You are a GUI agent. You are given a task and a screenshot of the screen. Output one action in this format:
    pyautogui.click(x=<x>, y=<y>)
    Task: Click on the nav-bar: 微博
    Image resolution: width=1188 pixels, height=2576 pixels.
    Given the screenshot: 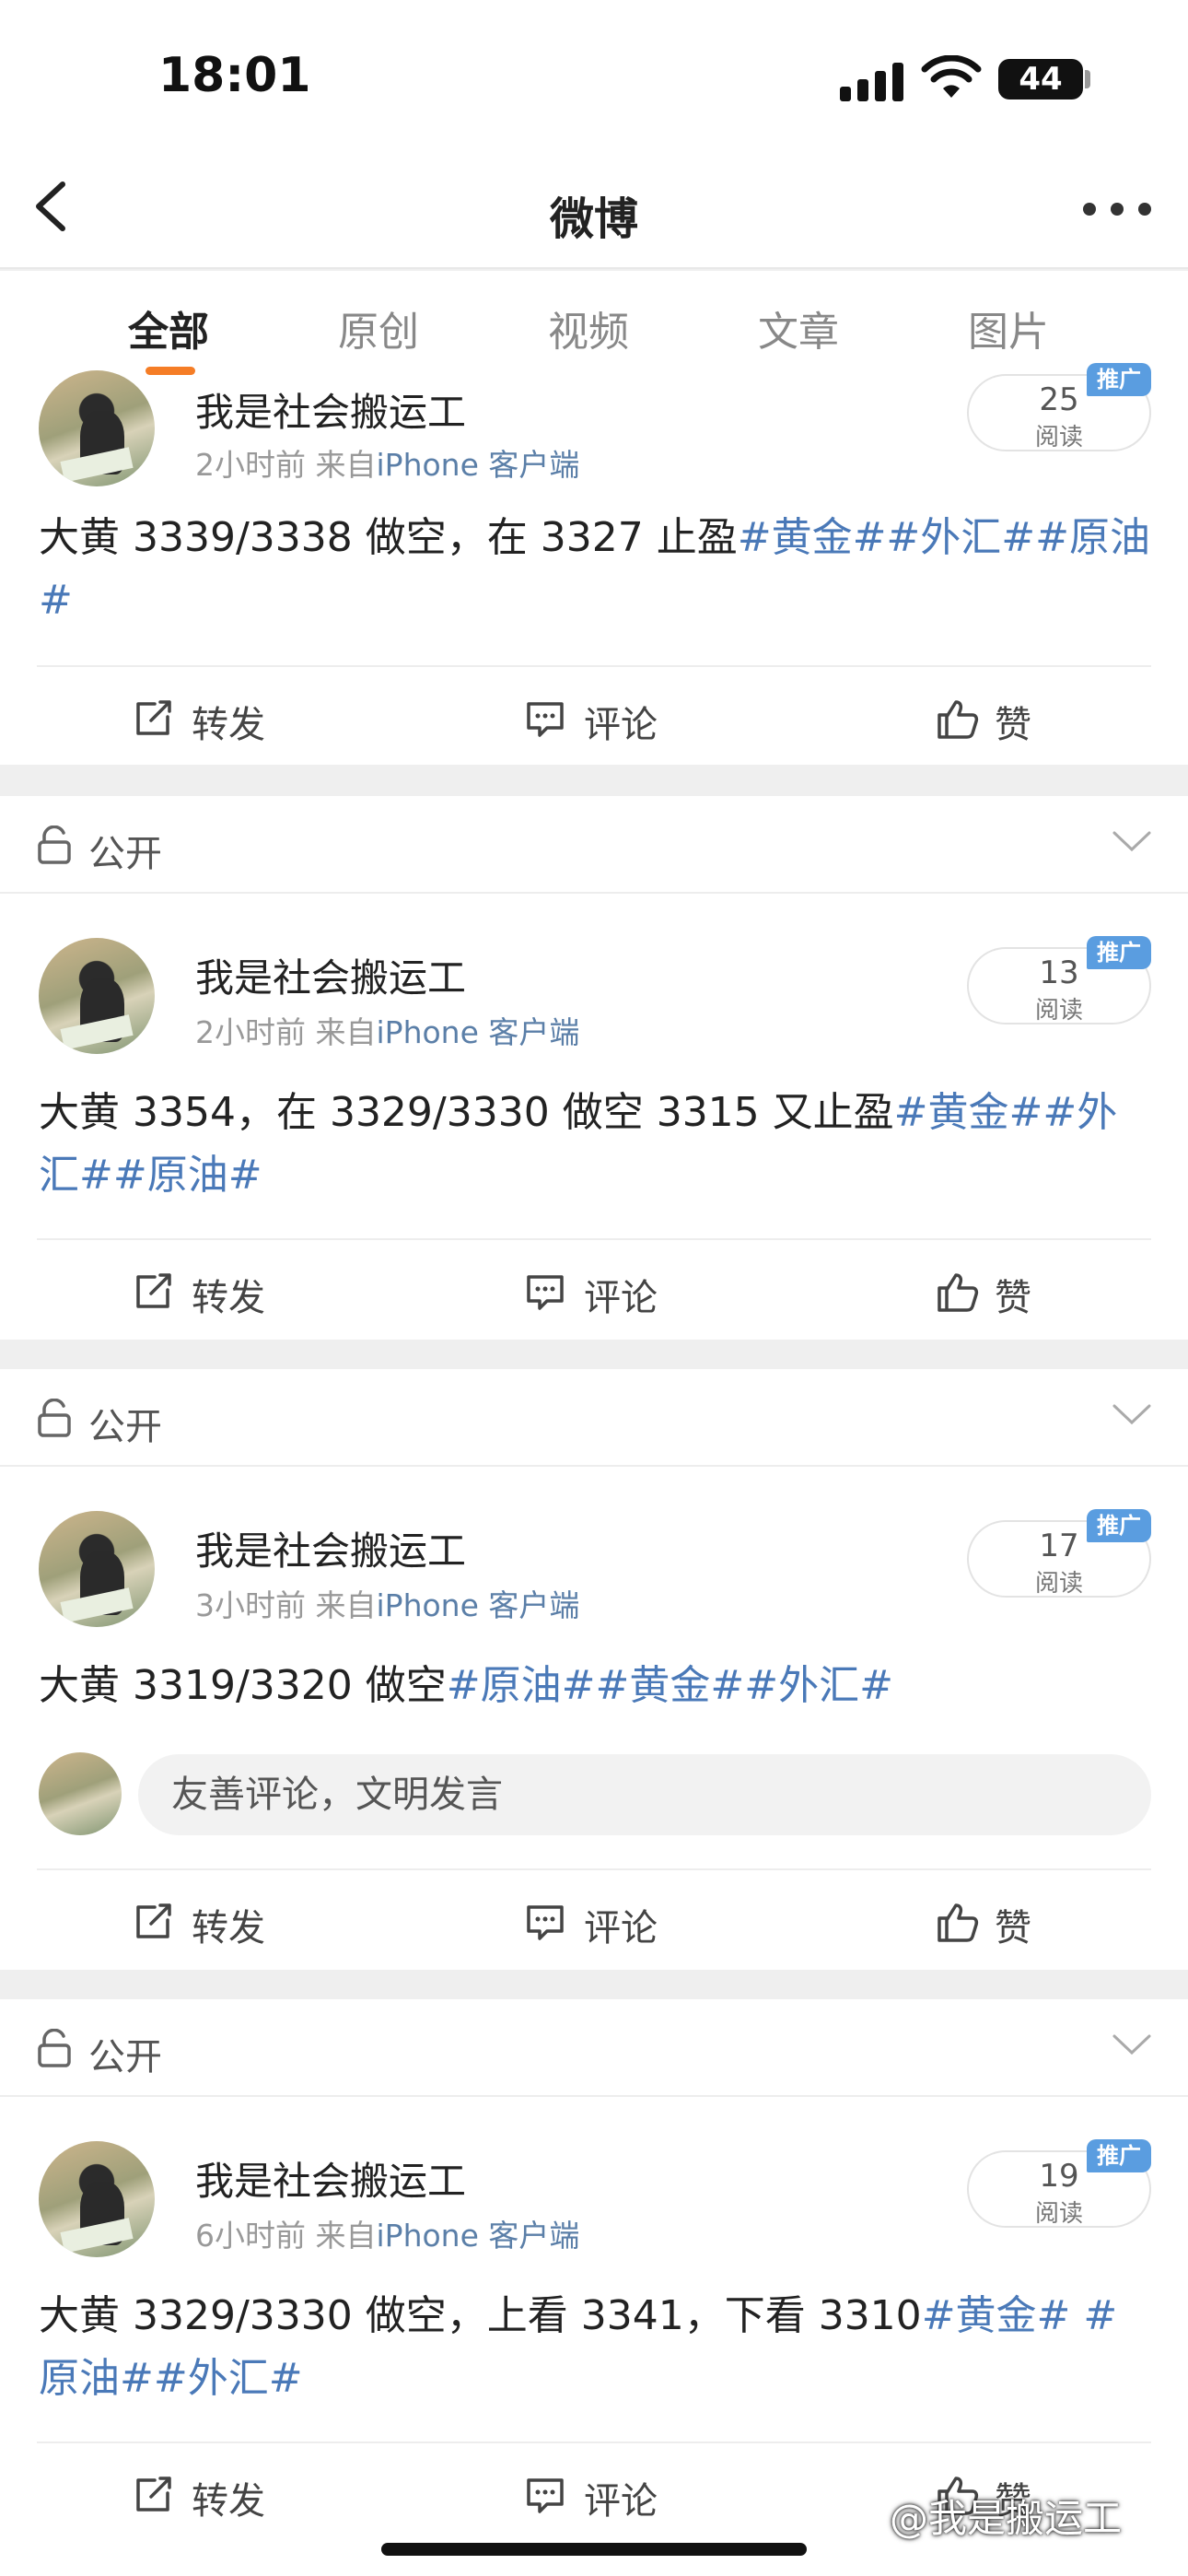 What is the action you would take?
    pyautogui.click(x=594, y=208)
    